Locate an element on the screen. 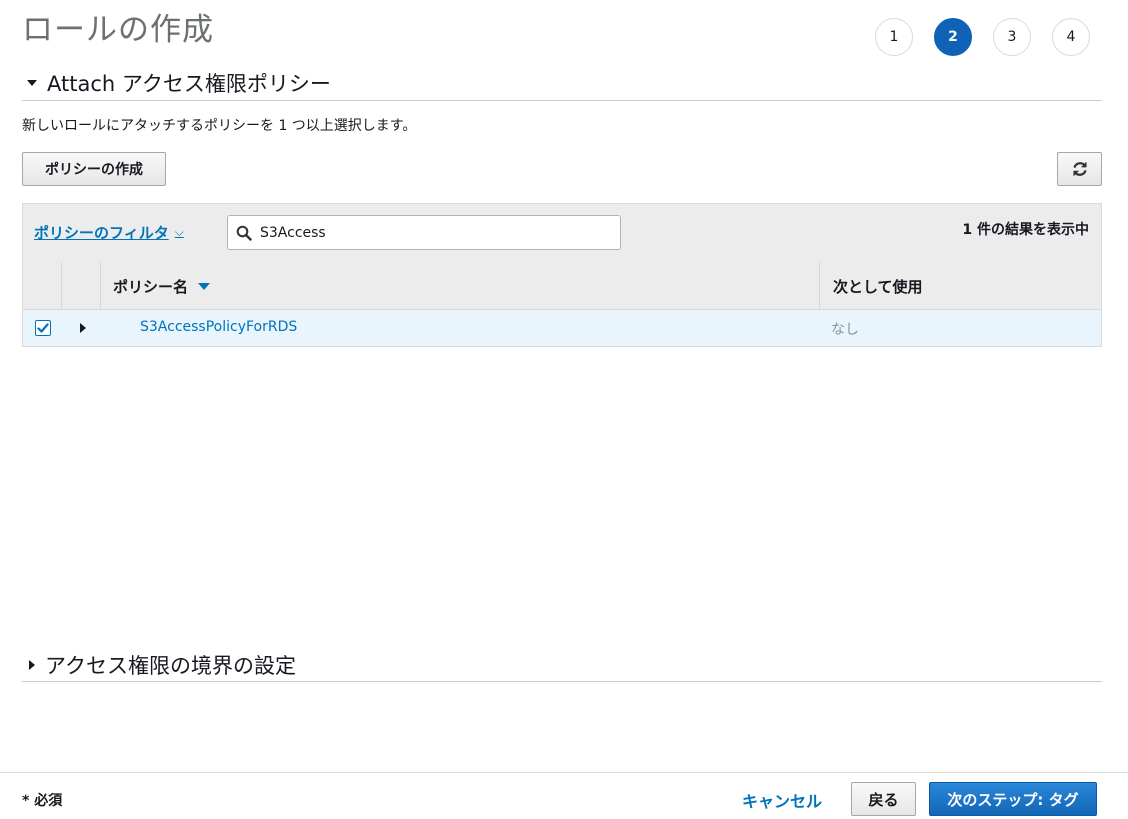 This screenshot has width=1128, height=819. refresh-icon is located at coordinates (1079, 169).